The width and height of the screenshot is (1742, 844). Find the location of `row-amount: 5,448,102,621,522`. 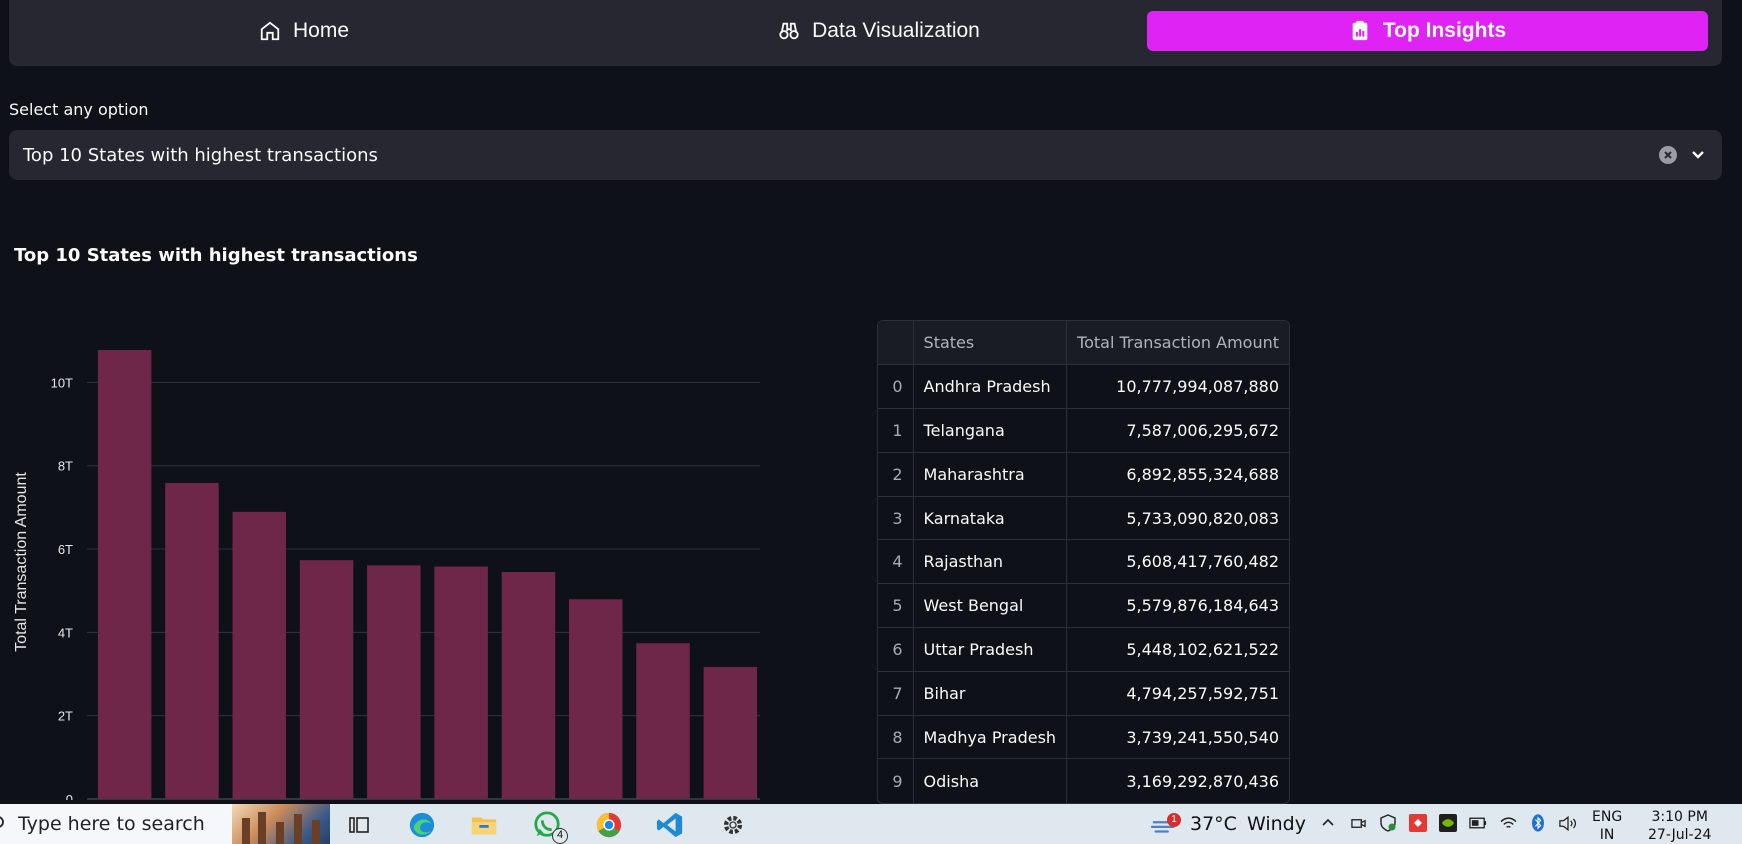

row-amount: 5,448,102,621,522 is located at coordinates (1177, 649).